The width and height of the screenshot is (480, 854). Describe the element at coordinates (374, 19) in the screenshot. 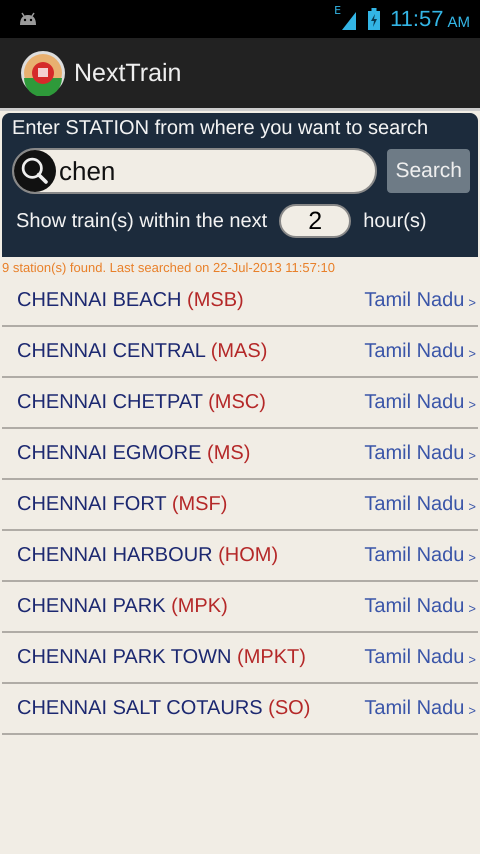

I see `battery-icon` at that location.